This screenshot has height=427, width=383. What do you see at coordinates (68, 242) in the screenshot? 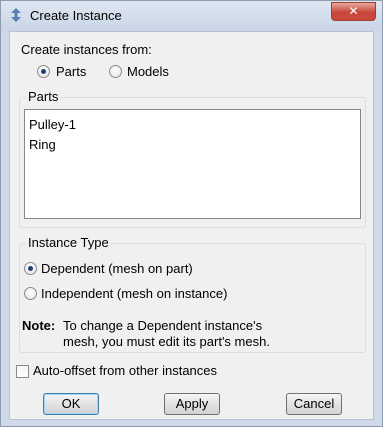
I see `instance-type-group-title: Instance Type` at bounding box center [68, 242].